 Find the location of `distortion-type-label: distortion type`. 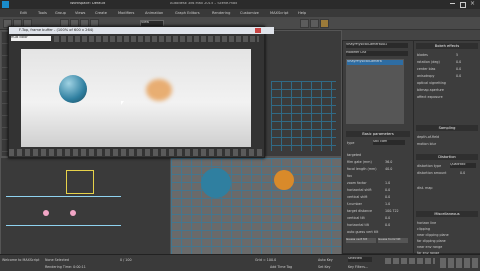

distortion-type-label: distortion type is located at coordinates (429, 166).